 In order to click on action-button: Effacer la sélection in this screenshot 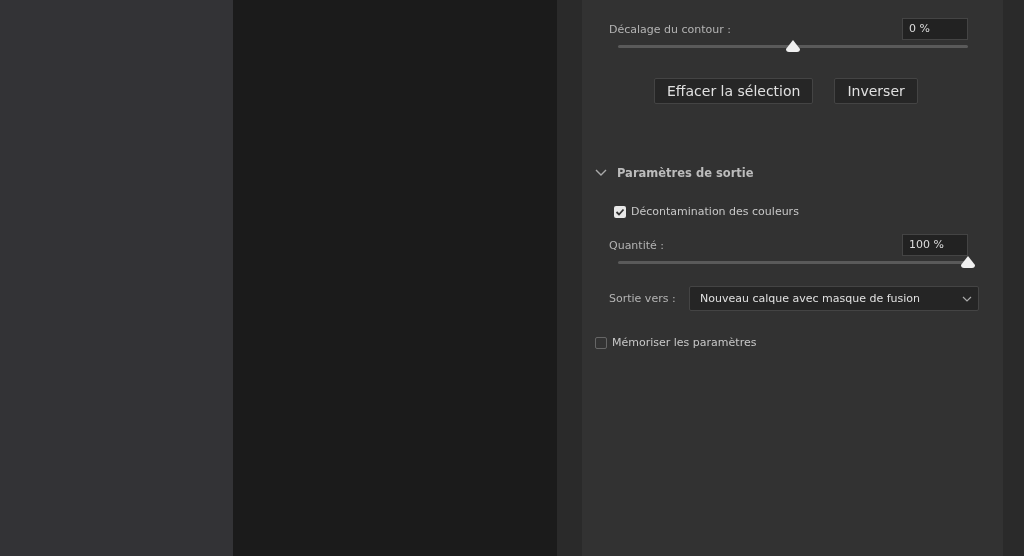, I will do `click(734, 91)`.